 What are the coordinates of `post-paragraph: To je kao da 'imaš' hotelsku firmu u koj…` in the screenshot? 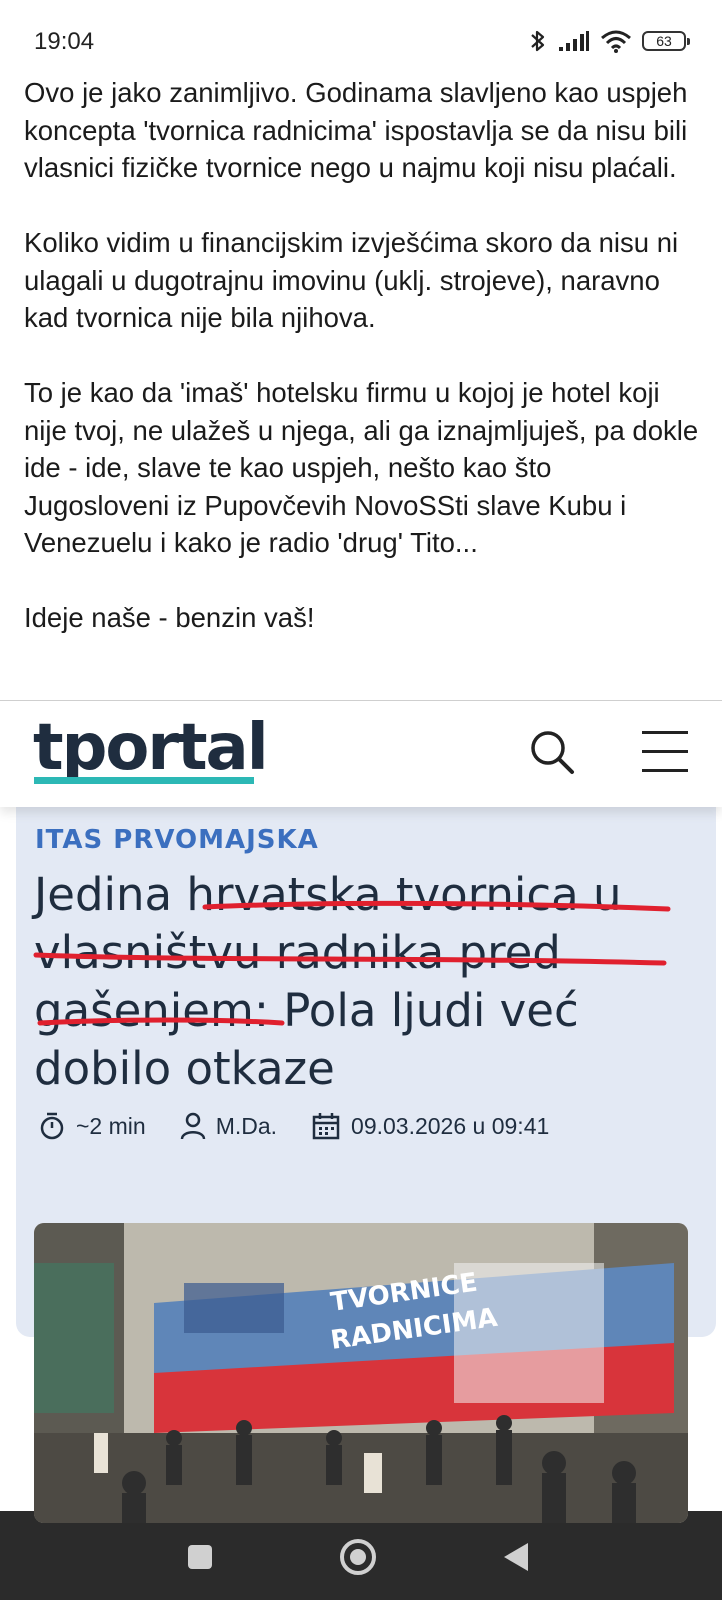 It's located at (361, 467).